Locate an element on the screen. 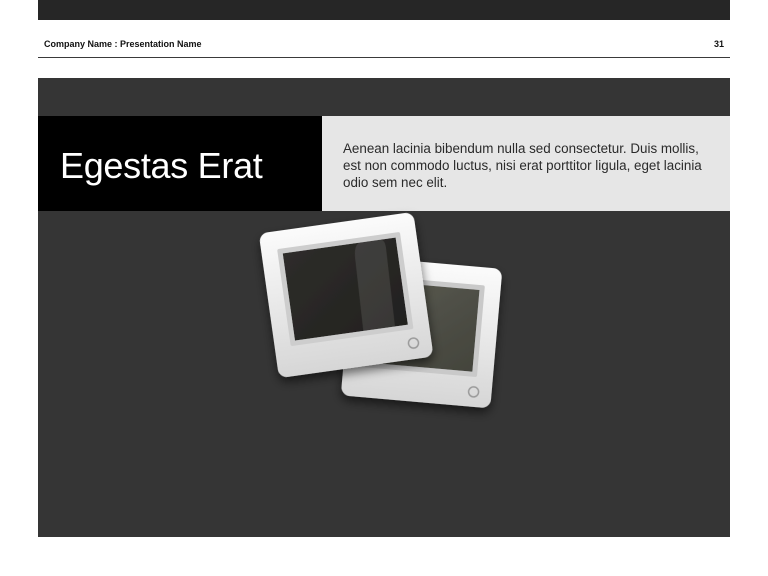 The width and height of the screenshot is (768, 576). top-bar is located at coordinates (384, 10).